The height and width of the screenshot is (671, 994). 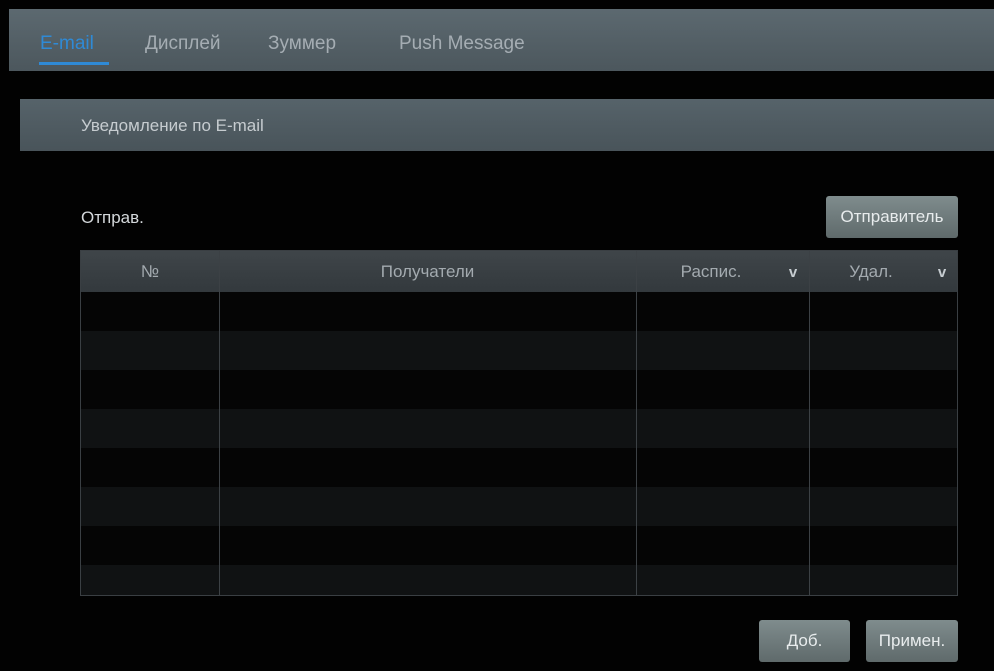 What do you see at coordinates (871, 271) in the screenshot?
I see `header-delete: Удал.` at bounding box center [871, 271].